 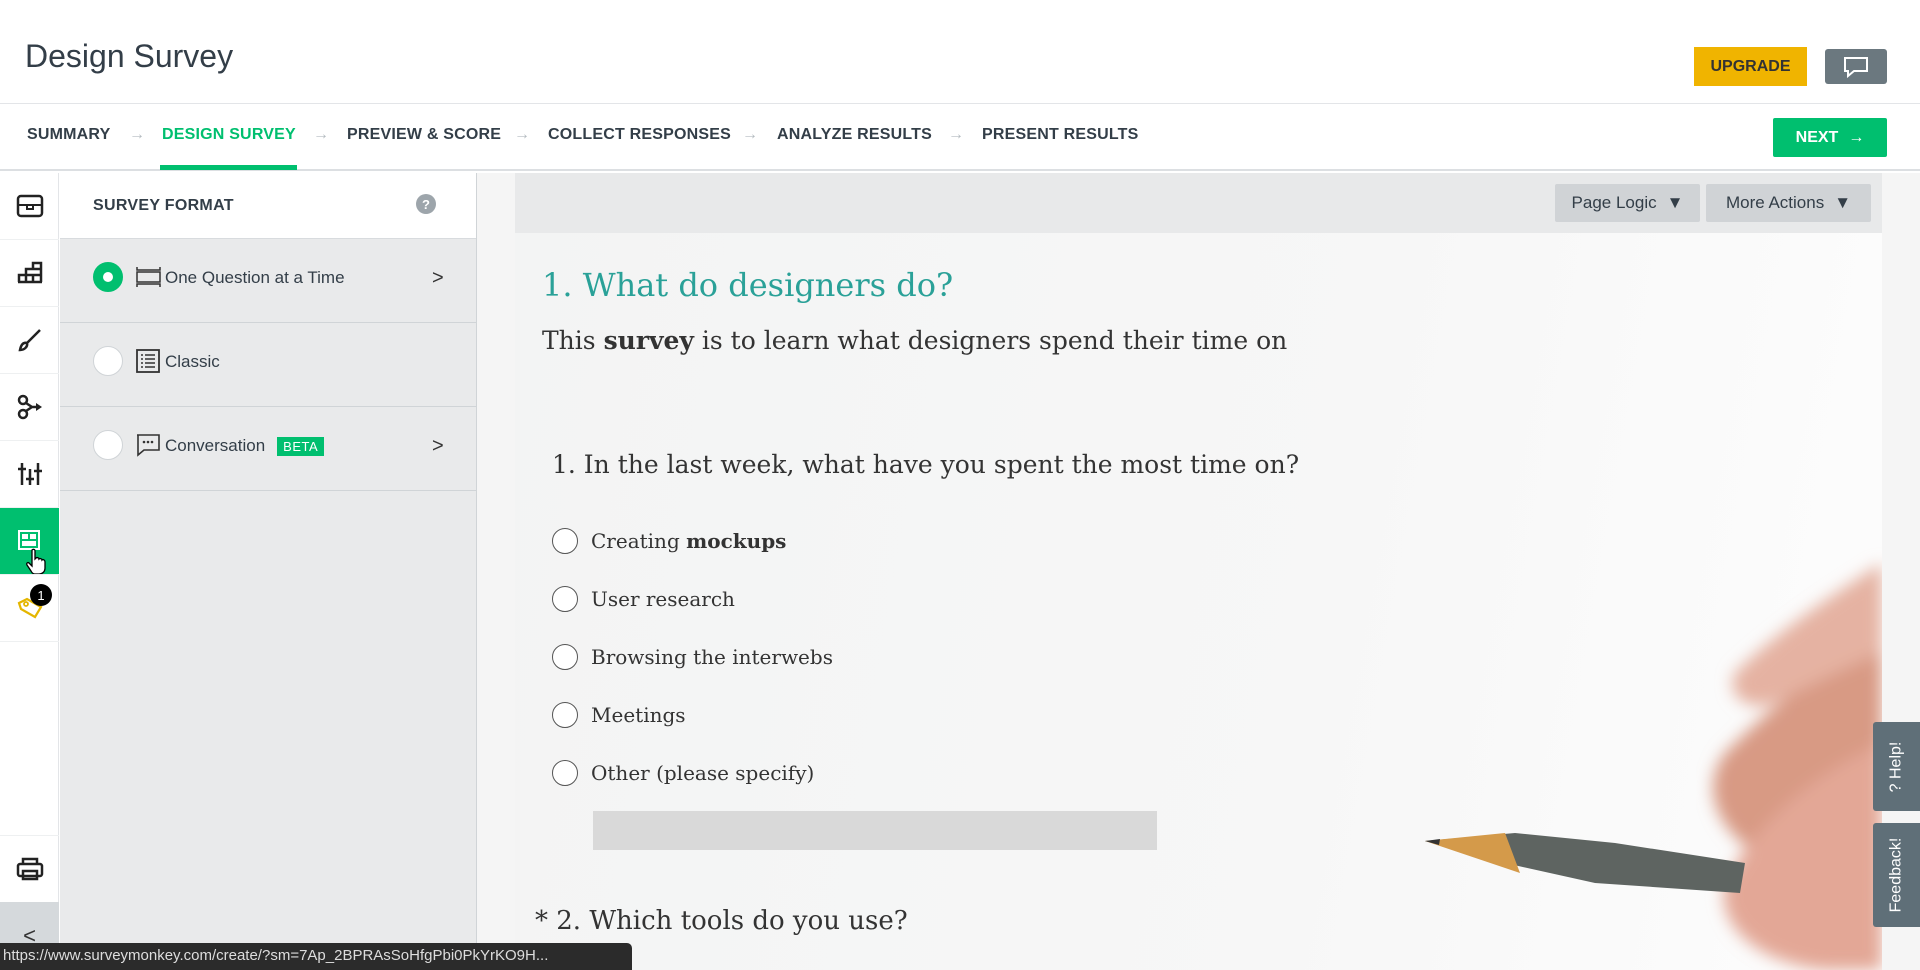 I want to click on speech-bubble-icon, so click(x=1856, y=67).